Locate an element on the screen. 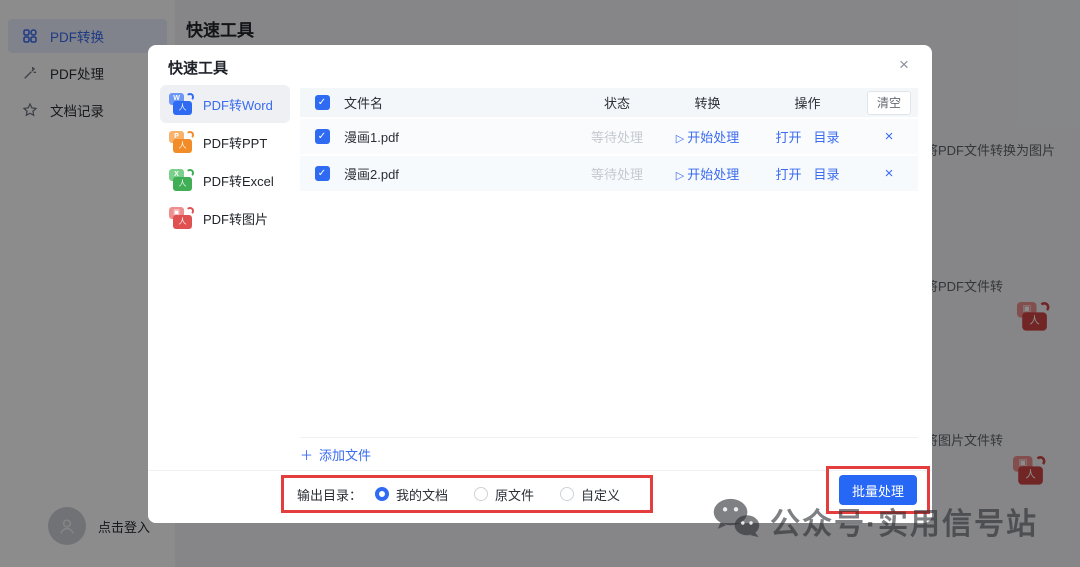  column-header-status: 状态 is located at coordinates (616, 103).